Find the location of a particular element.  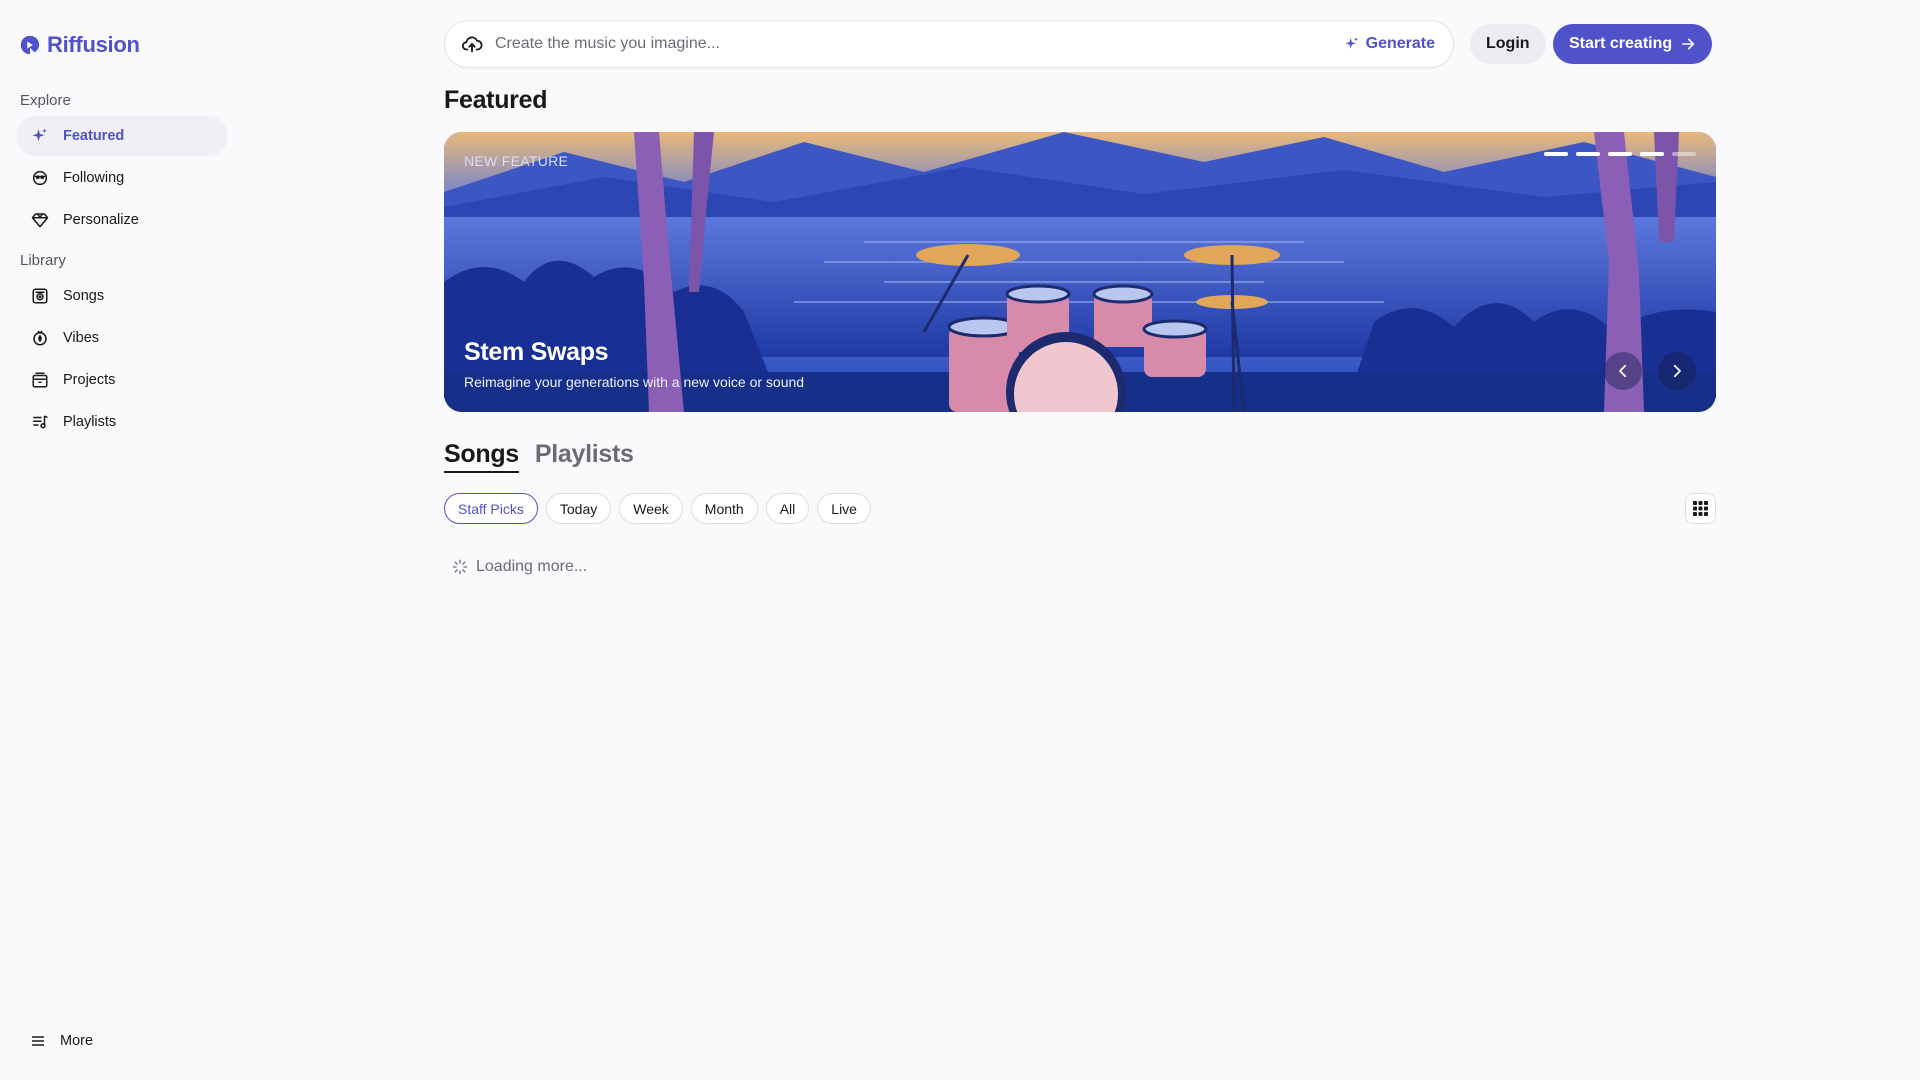

tab-songs: Songs is located at coordinates (481, 456).